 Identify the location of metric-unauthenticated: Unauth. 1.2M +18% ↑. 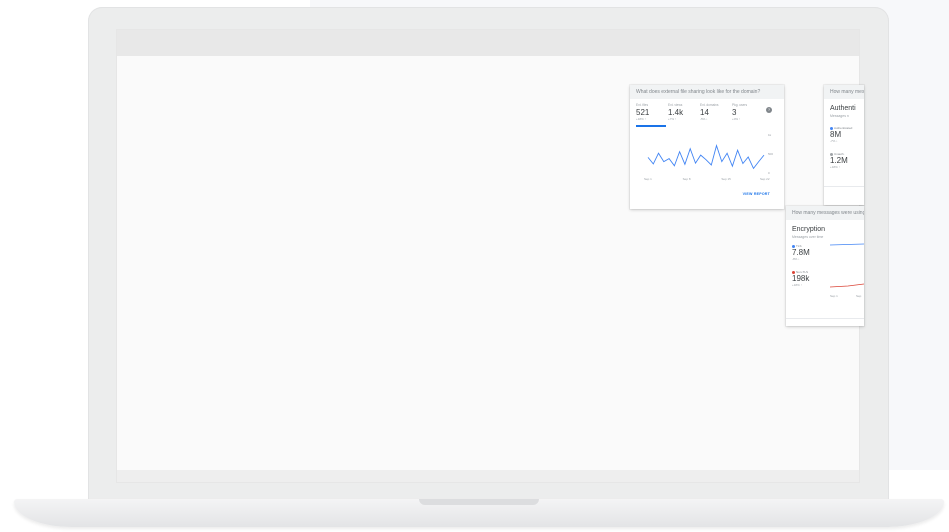
(839, 160).